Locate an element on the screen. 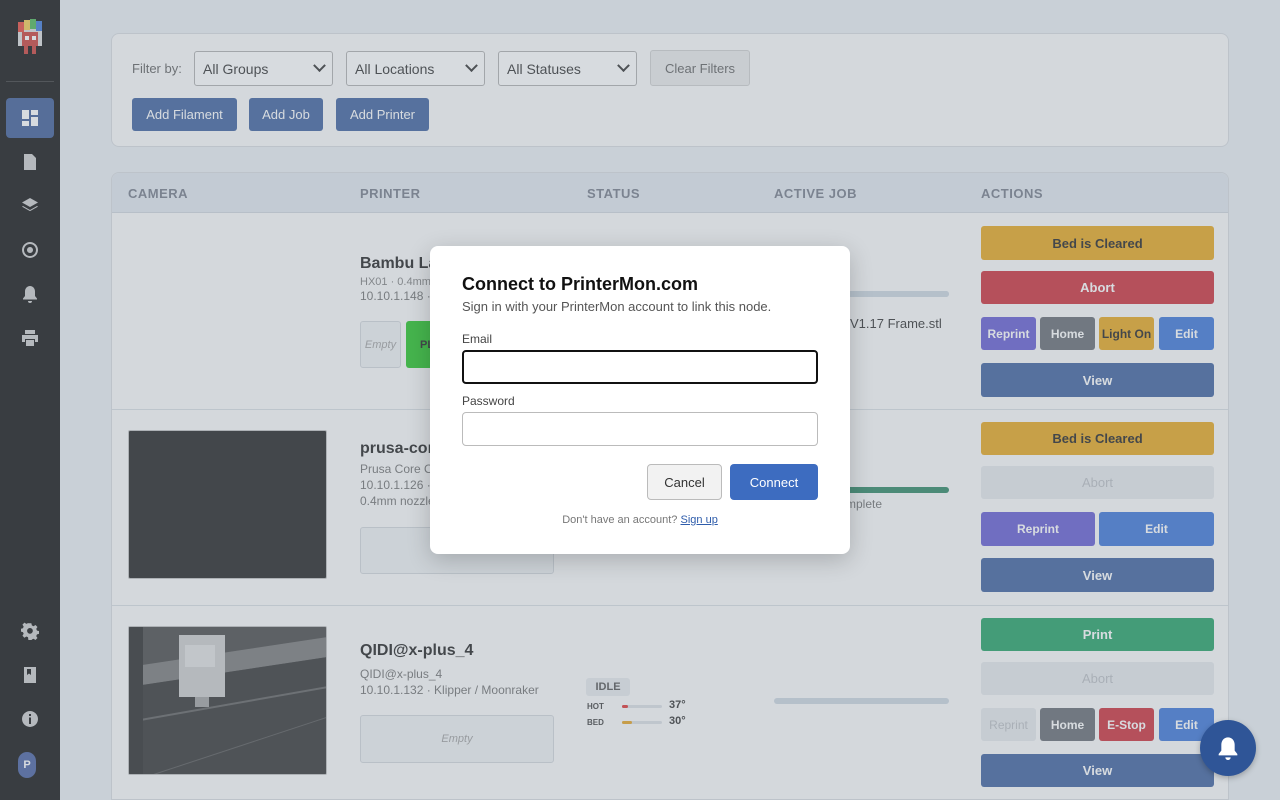 Image resolution: width=1280 pixels, height=800 pixels. password-label: Password is located at coordinates (488, 401).